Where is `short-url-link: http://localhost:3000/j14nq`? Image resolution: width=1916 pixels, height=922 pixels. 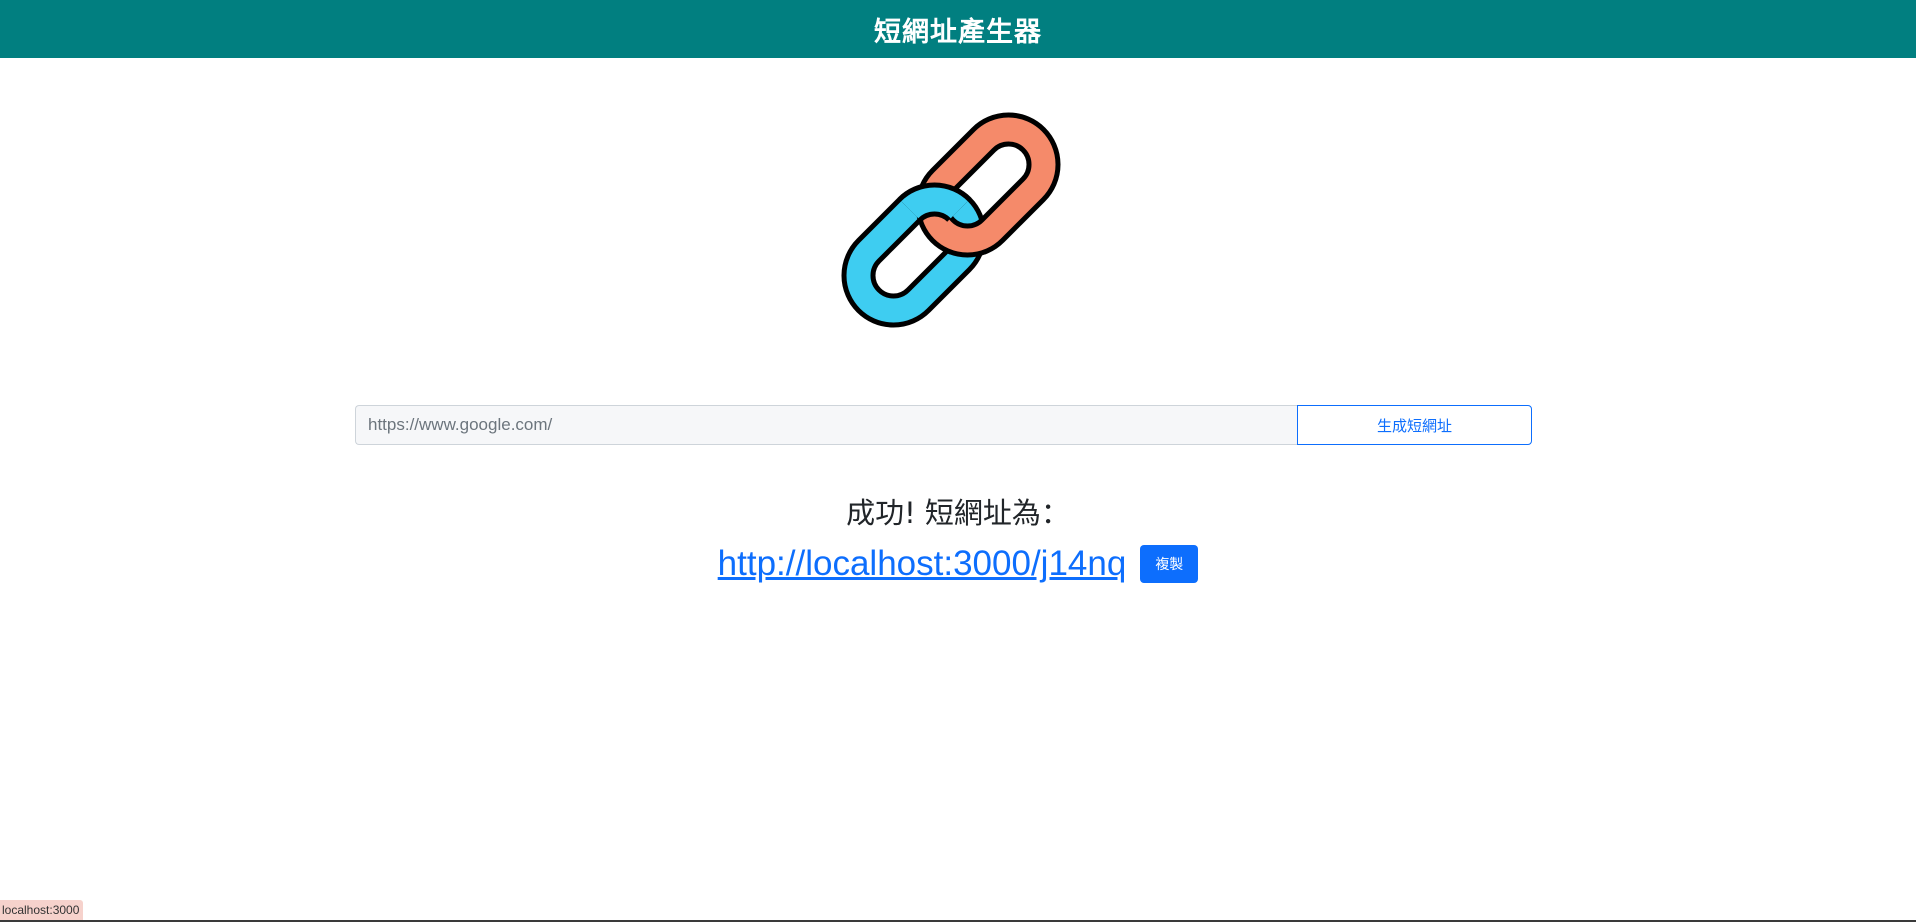
short-url-link: http://localhost:3000/j14nq is located at coordinates (922, 564).